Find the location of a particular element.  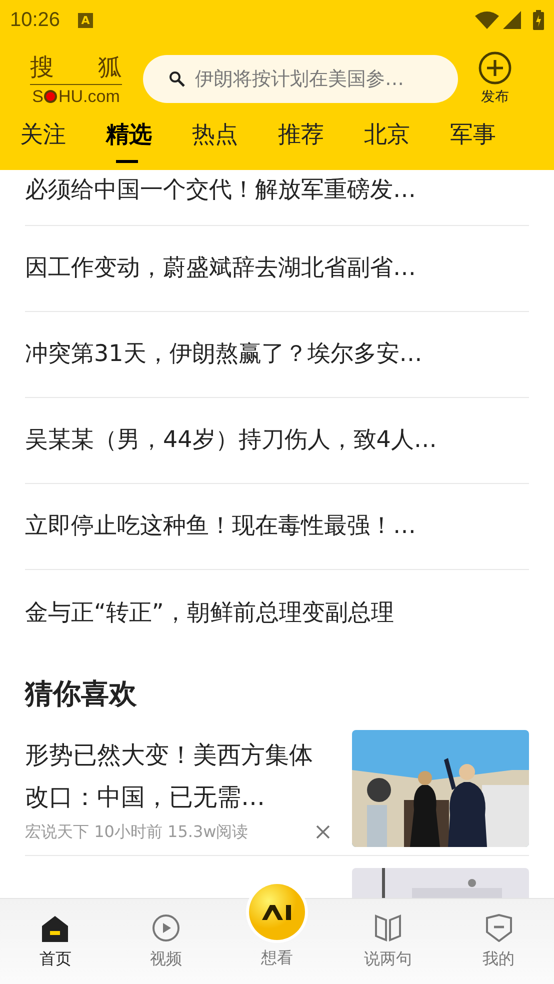

publish-button: 发布 is located at coordinates (495, 79).